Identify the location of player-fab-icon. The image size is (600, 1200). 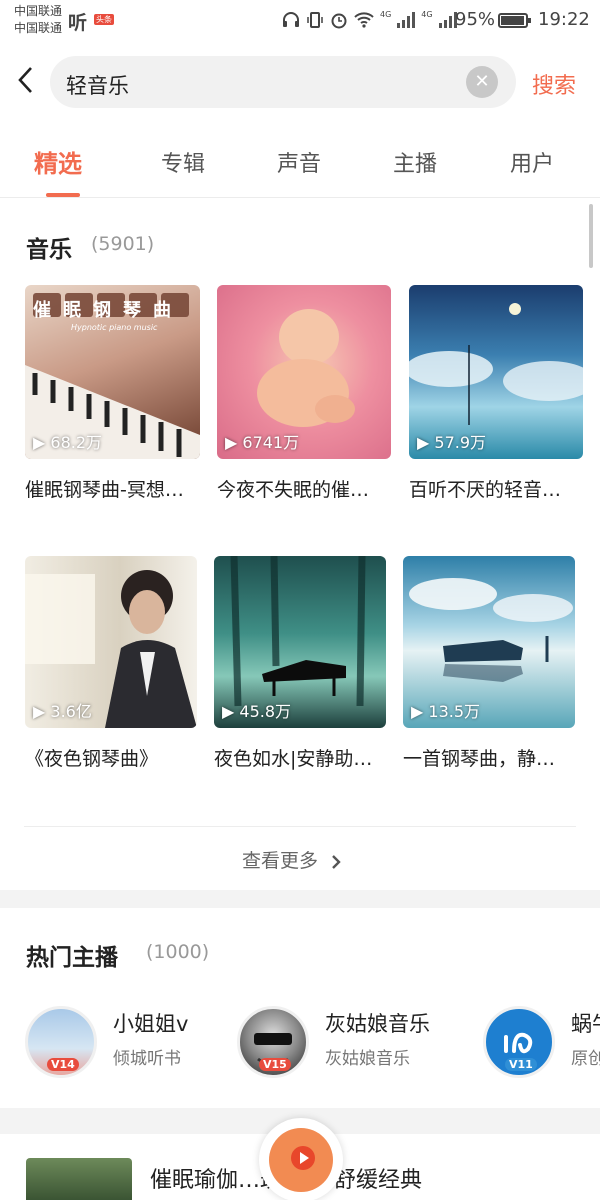
(301, 1159).